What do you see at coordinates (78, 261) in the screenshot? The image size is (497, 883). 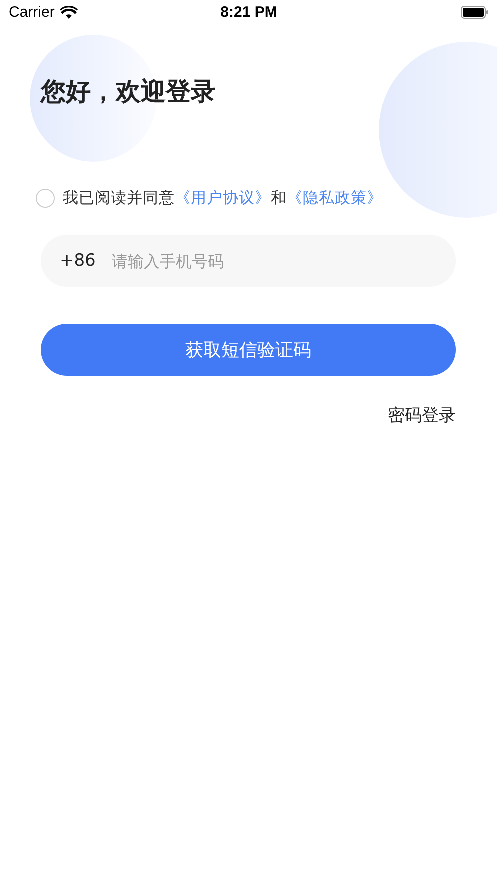 I see `country-code: +86` at bounding box center [78, 261].